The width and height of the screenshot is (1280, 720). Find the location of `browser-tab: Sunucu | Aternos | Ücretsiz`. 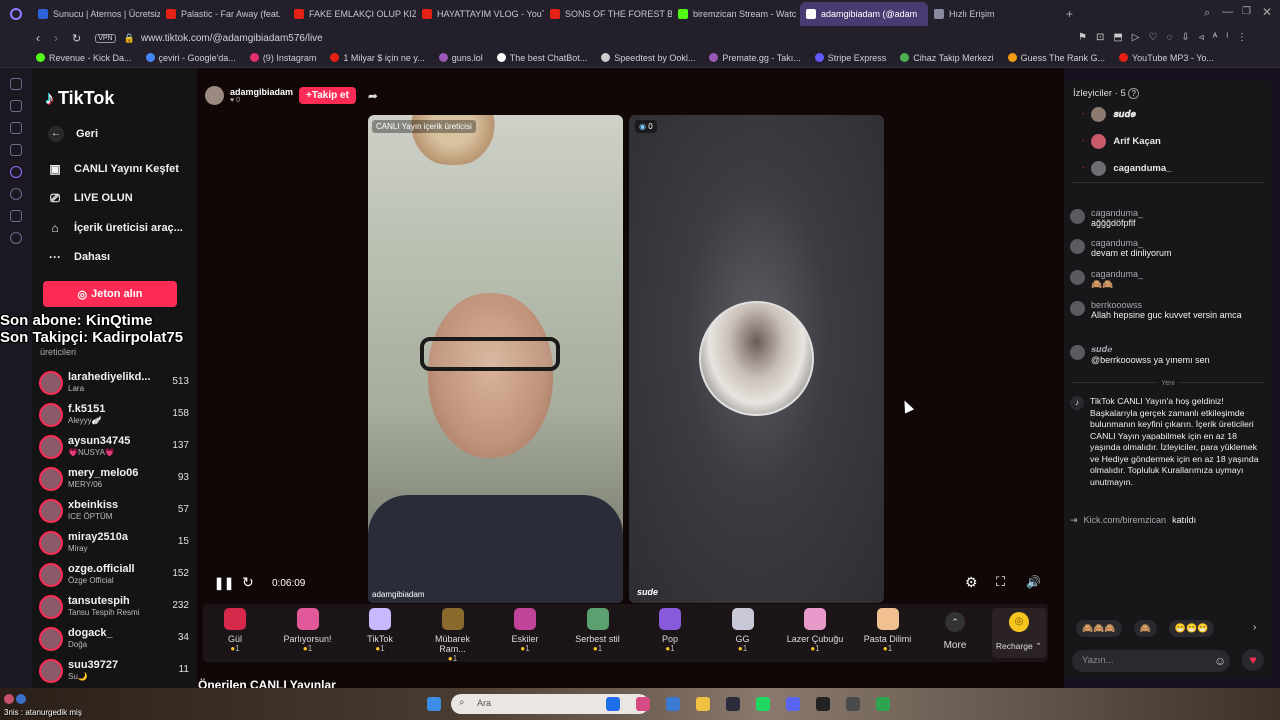

browser-tab: Sunucu | Aternos | Ücretsiz is located at coordinates (96, 14).